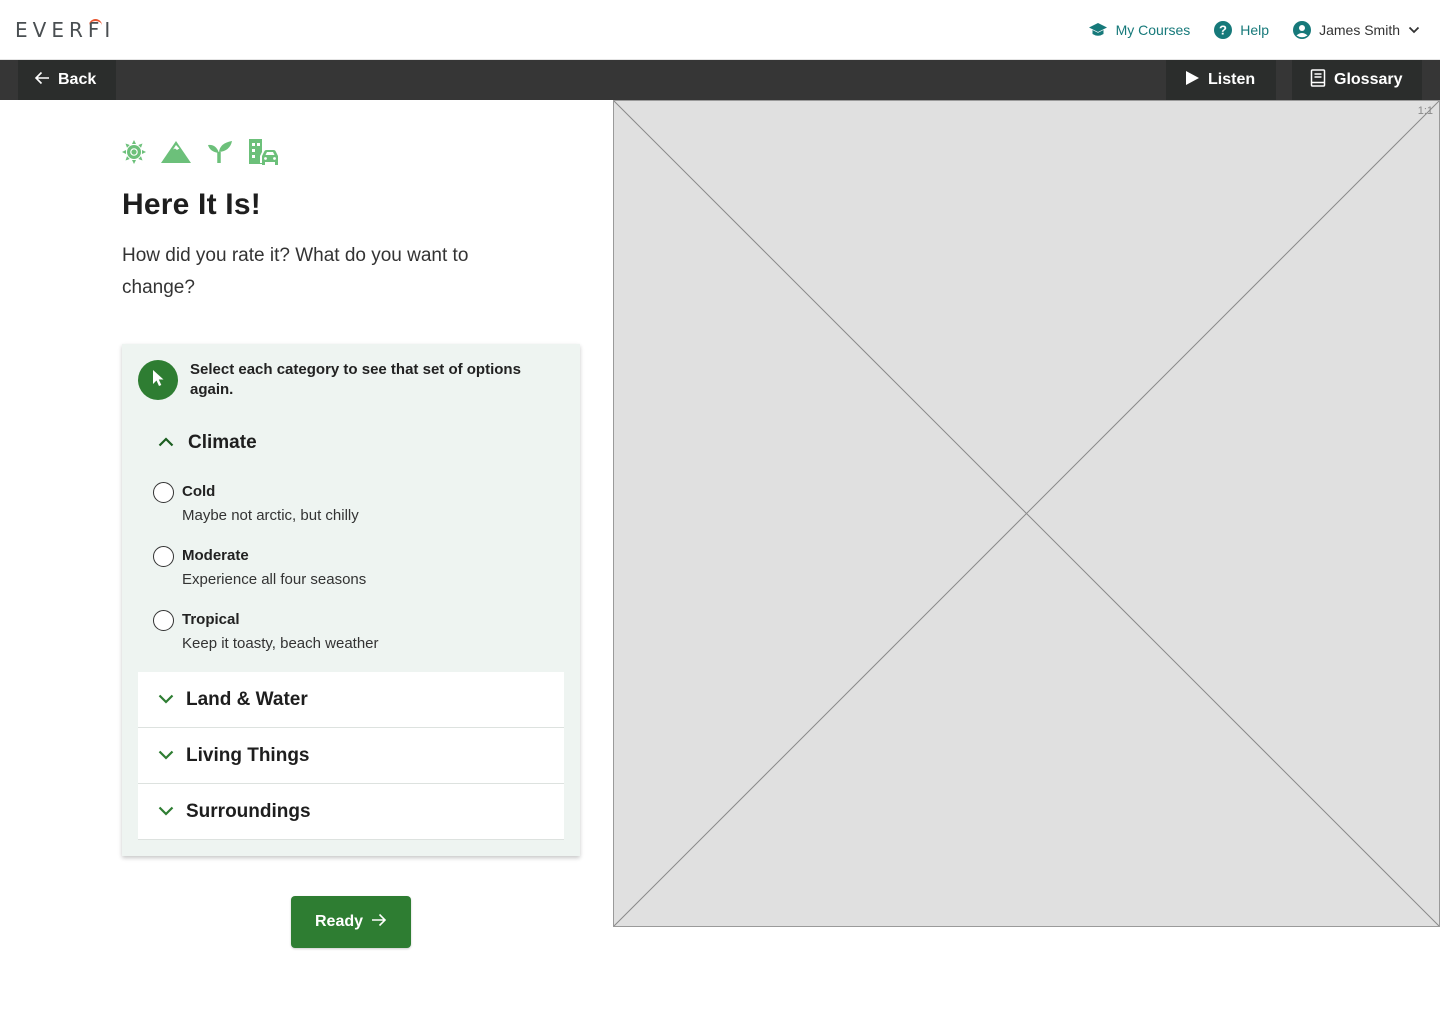 The height and width of the screenshot is (1028, 1440). What do you see at coordinates (220, 152) in the screenshot?
I see `sprout-icon` at bounding box center [220, 152].